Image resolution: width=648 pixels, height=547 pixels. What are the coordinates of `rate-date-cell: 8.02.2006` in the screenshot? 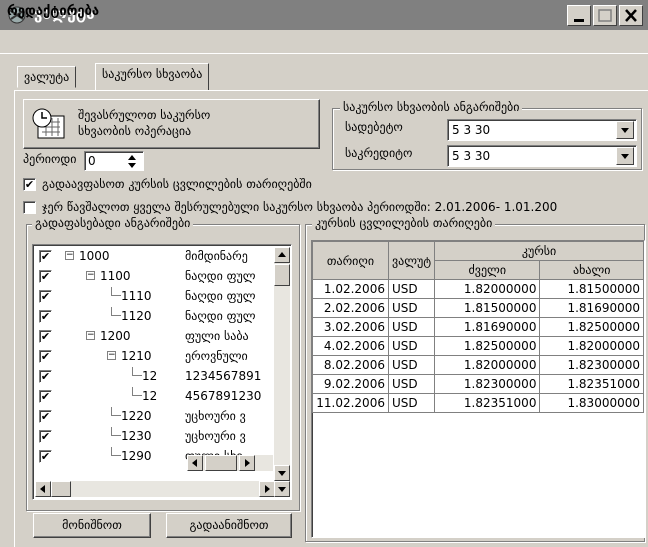 It's located at (350, 365).